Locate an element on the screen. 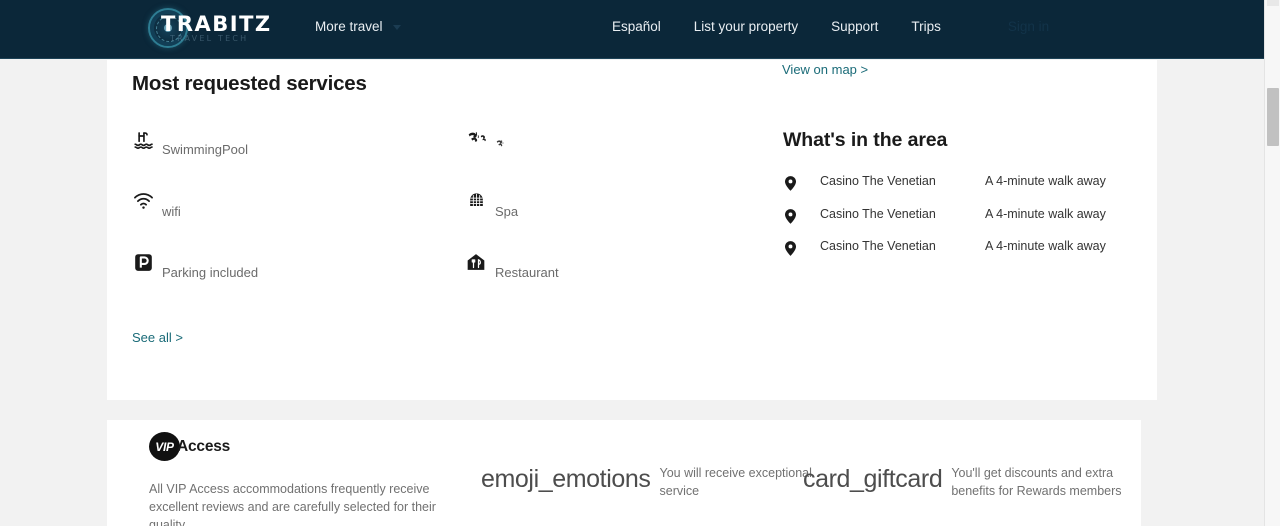  site-logo: TRABITZ TRAVEL TECH is located at coordinates (209, 29).